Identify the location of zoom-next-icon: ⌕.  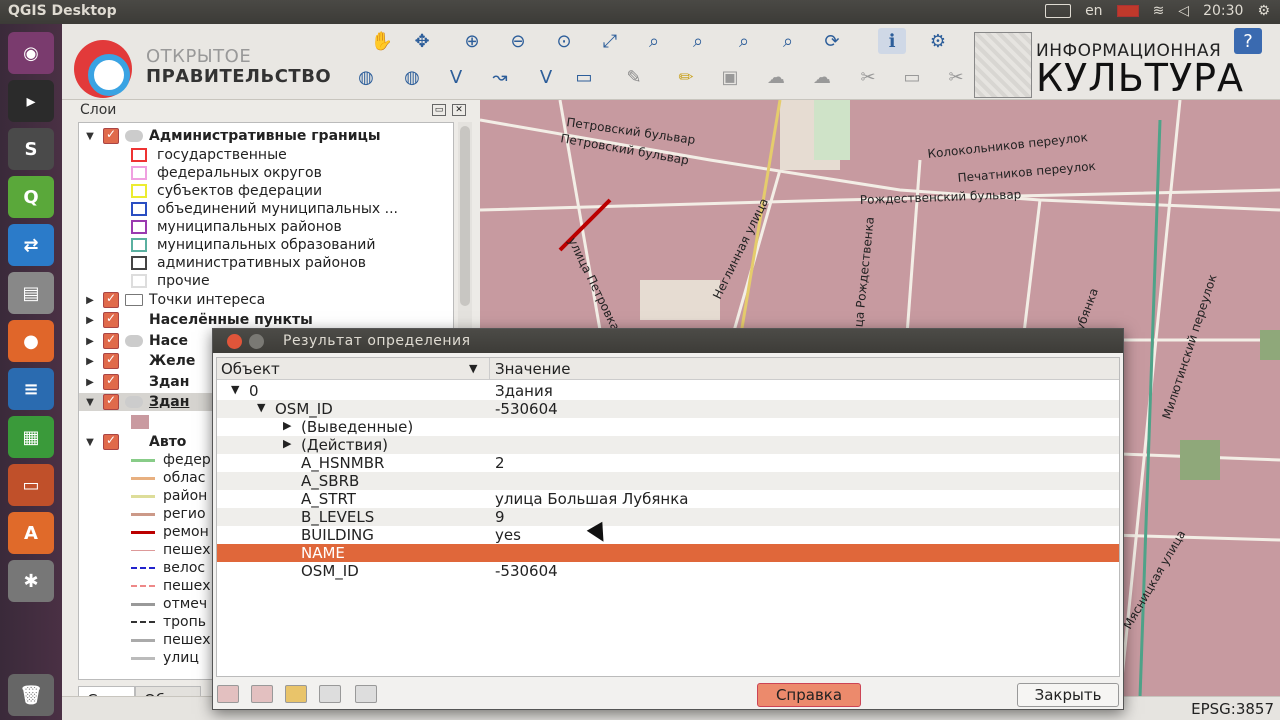
(788, 41).